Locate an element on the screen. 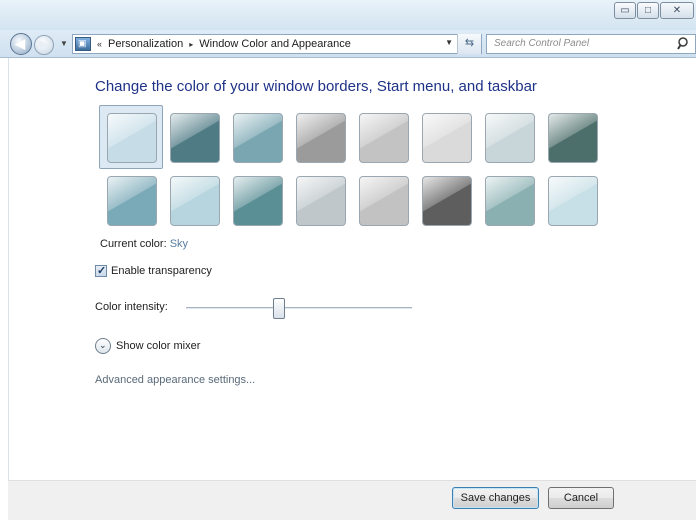 This screenshot has width=696, height=520. search-input: Search Control Panel is located at coordinates (591, 44).